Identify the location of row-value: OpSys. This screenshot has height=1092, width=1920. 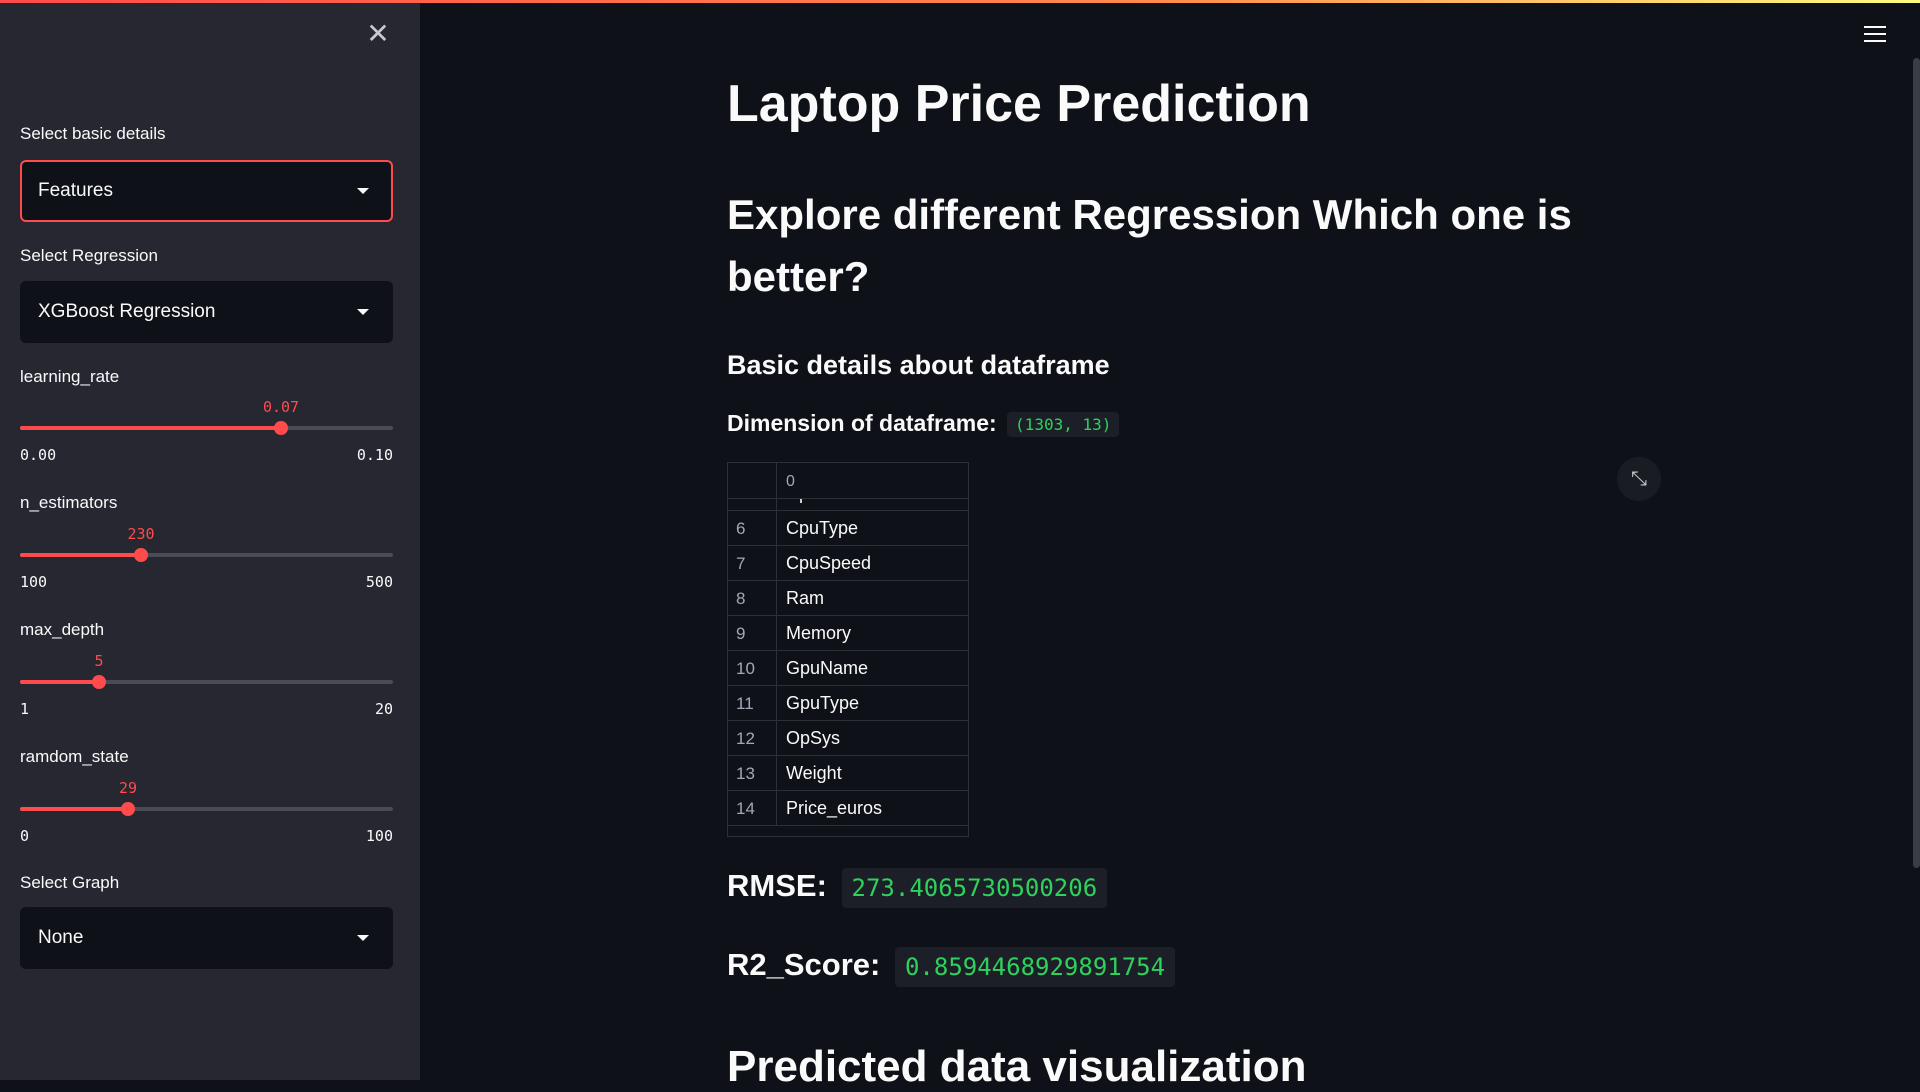
(813, 738).